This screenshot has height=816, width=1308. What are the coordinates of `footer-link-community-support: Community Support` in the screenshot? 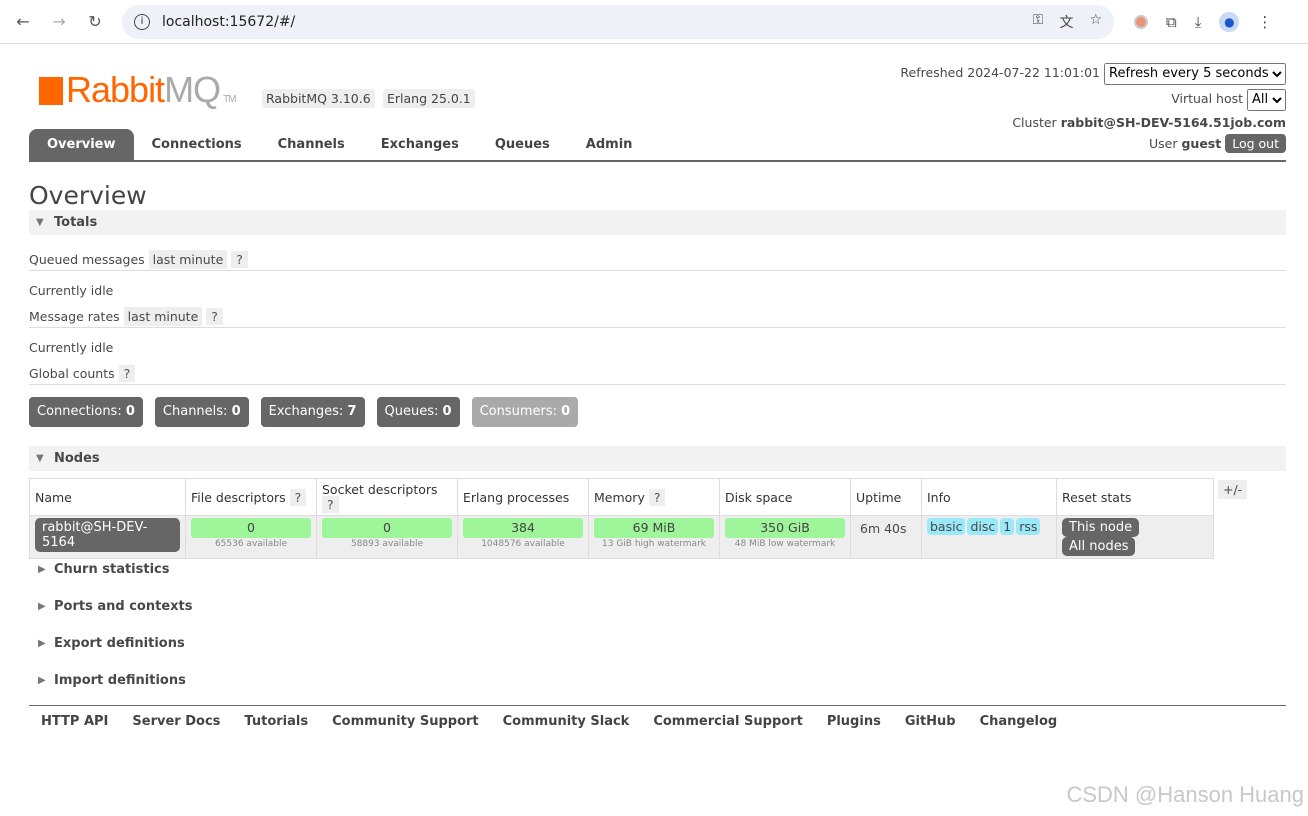 It's located at (405, 721).